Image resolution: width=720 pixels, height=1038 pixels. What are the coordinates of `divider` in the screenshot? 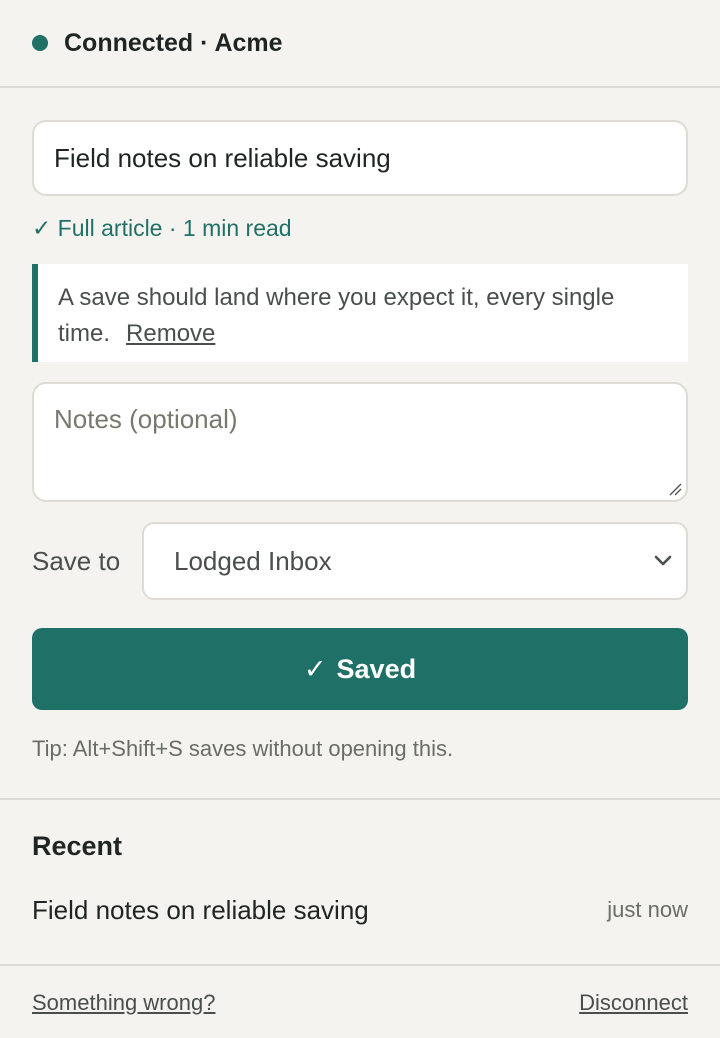 It's located at (360, 799).